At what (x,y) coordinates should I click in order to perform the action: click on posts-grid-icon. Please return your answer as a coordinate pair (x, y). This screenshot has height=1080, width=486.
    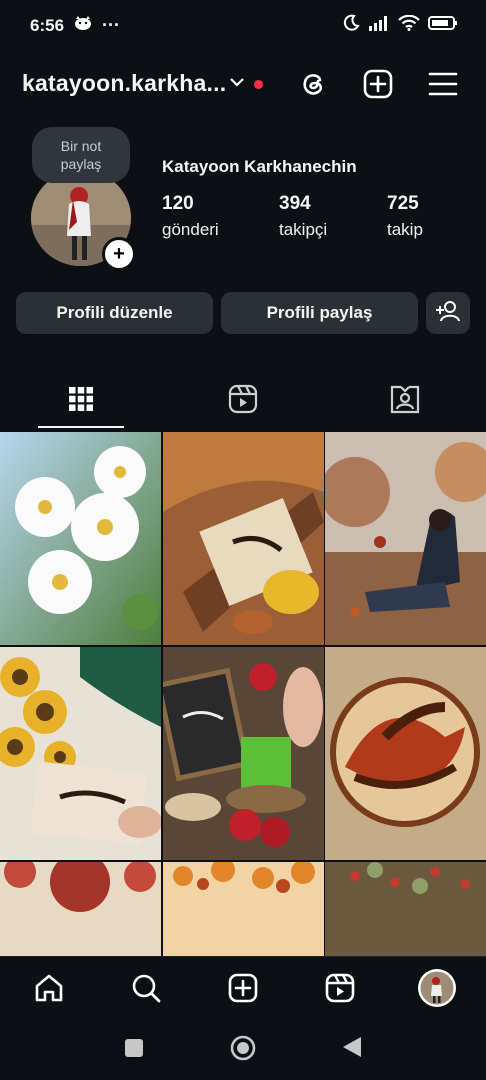
    Looking at the image, I should click on (81, 401).